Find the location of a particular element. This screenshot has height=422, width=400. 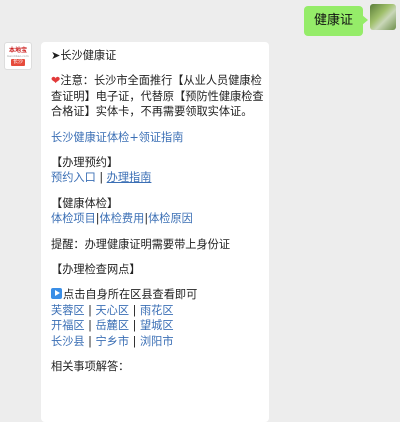

reminder-text: 提醒：办理健康证明需要带上身份证 is located at coordinates (141, 244).